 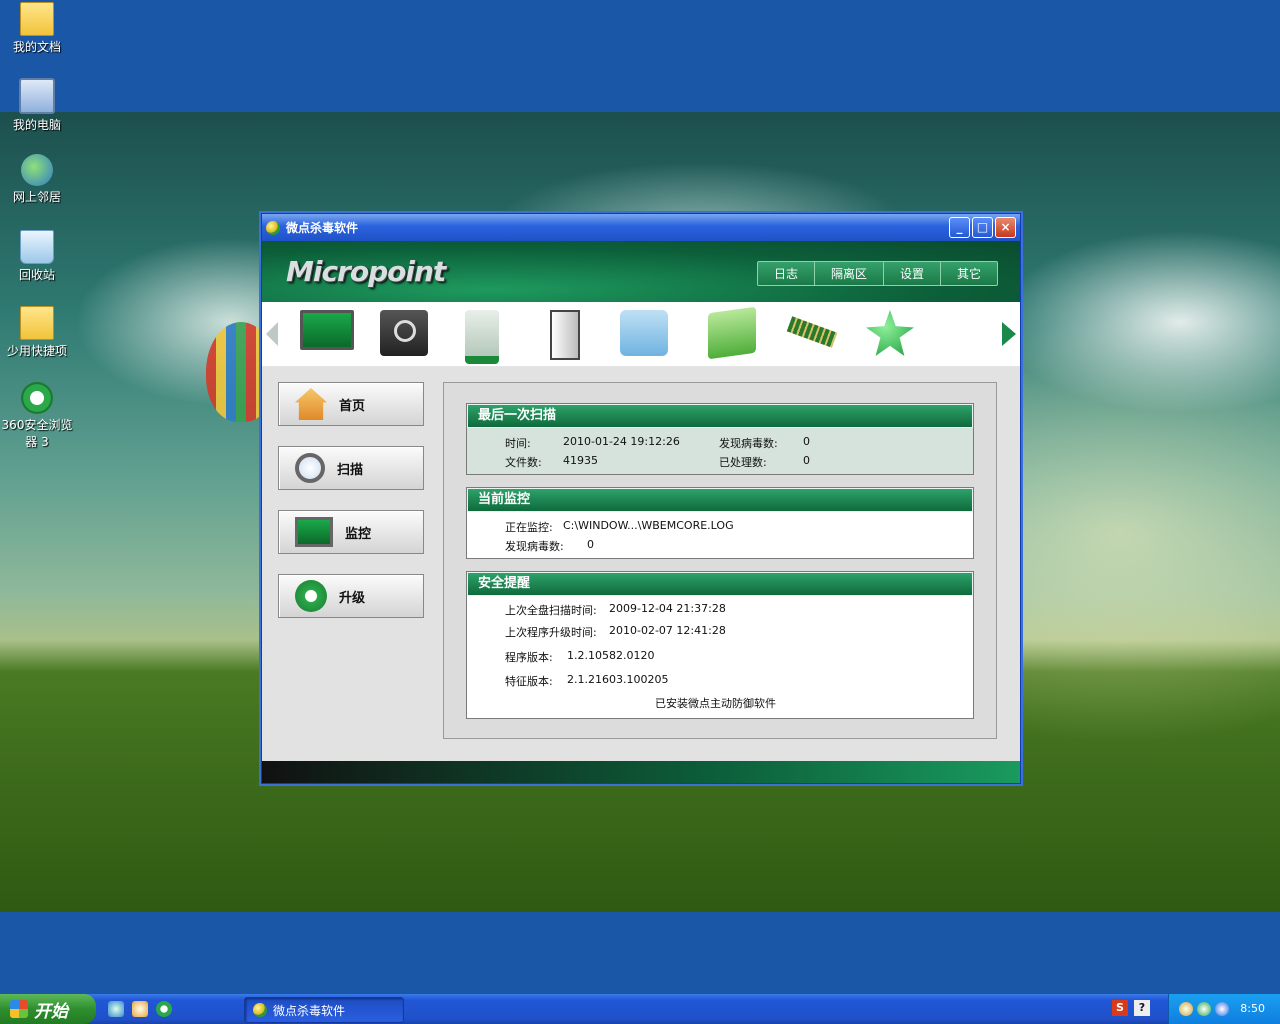 What do you see at coordinates (1005, 227) in the screenshot?
I see `close-button: ×` at bounding box center [1005, 227].